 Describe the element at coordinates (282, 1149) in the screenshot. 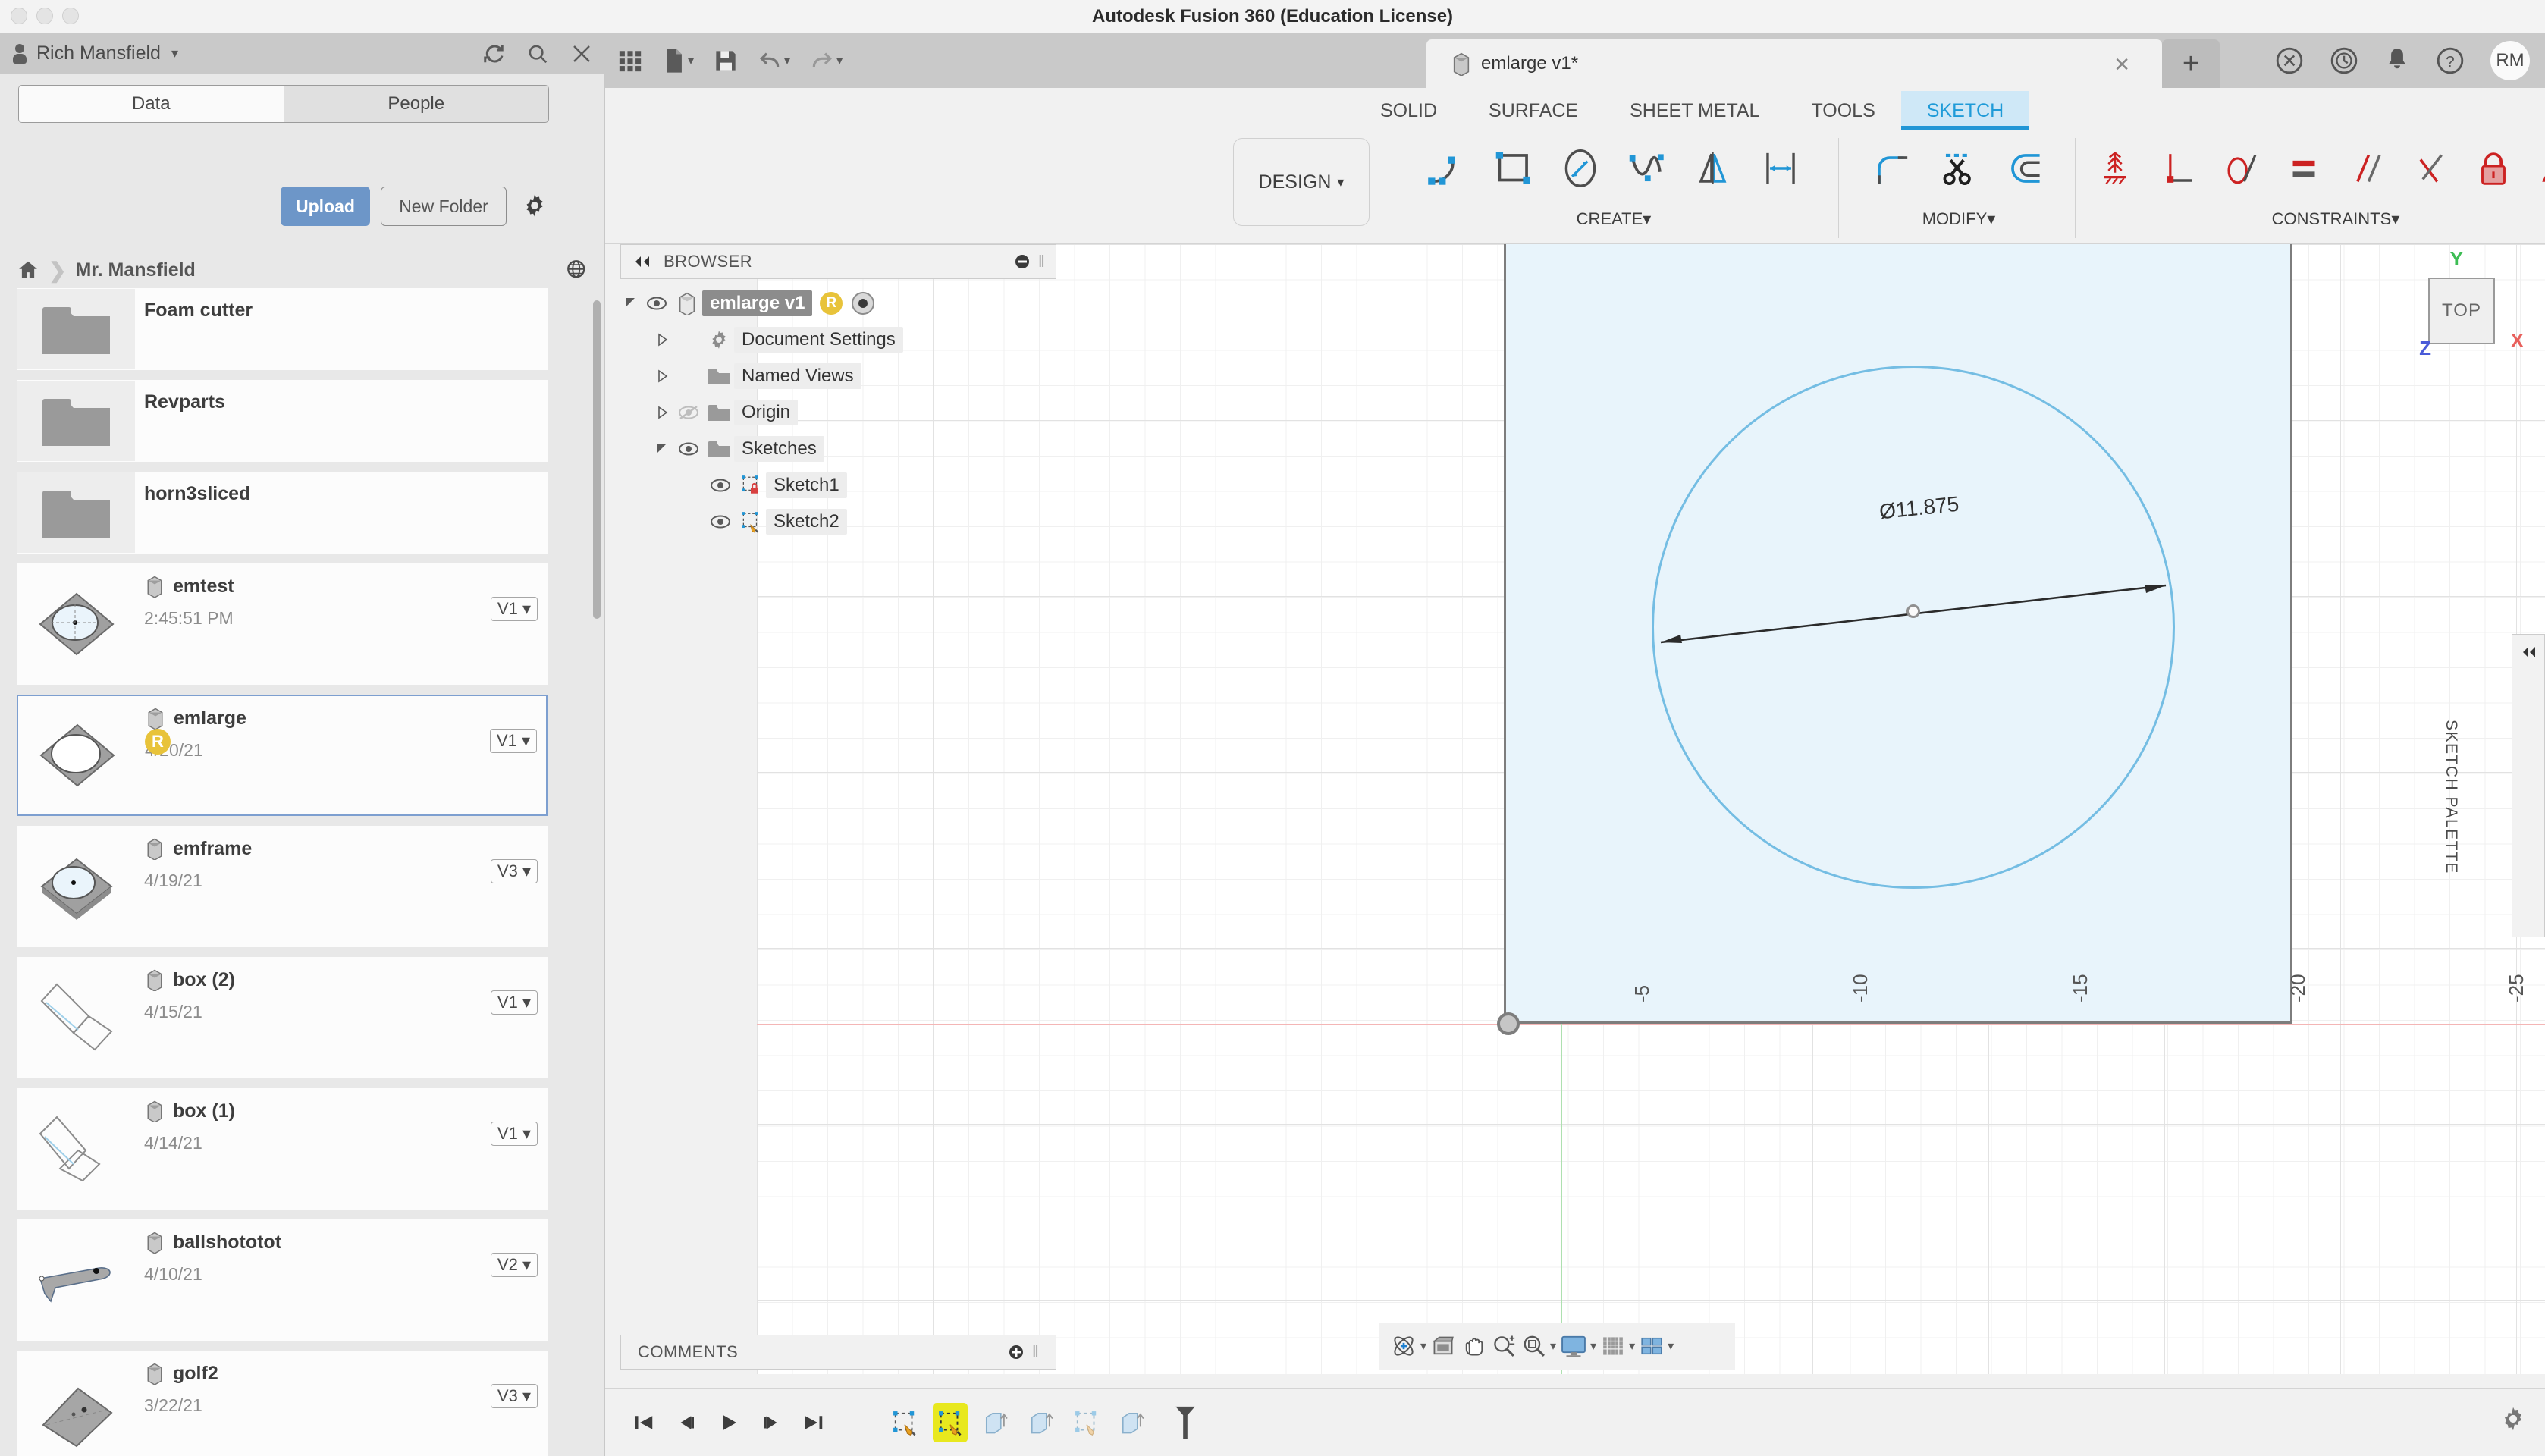

I see `list-item: box (1) 4/14/21 V1 ▾` at that location.